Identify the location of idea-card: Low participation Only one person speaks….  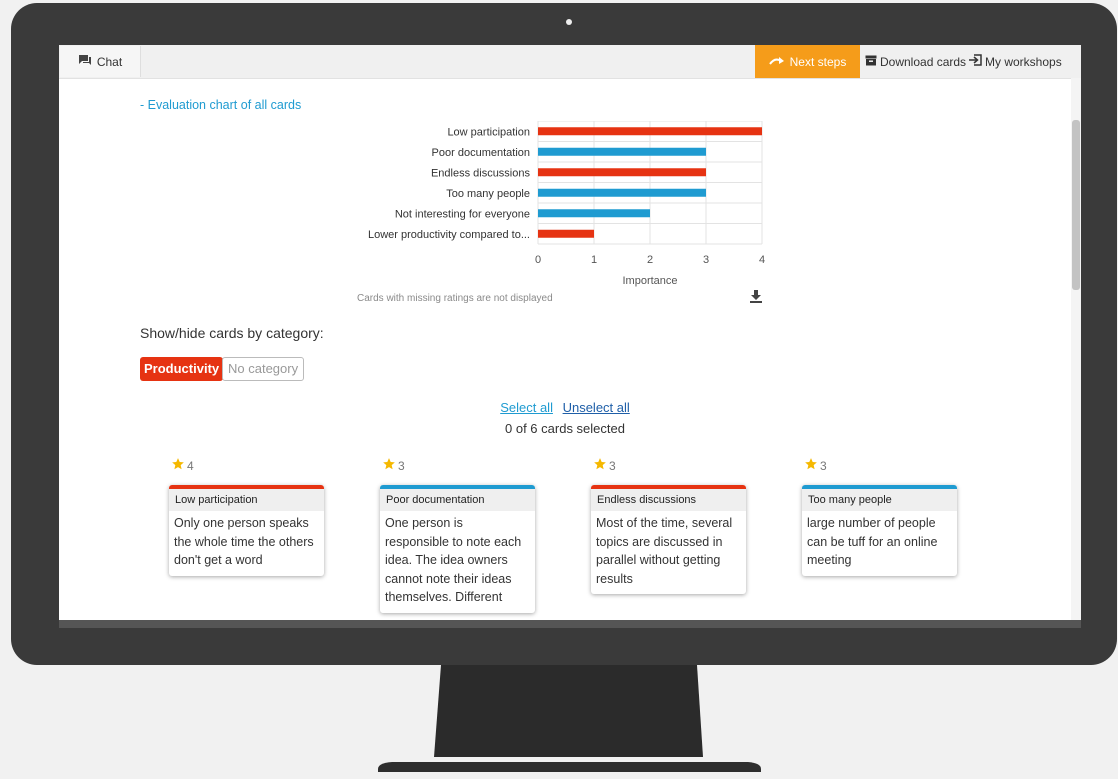
(246, 530).